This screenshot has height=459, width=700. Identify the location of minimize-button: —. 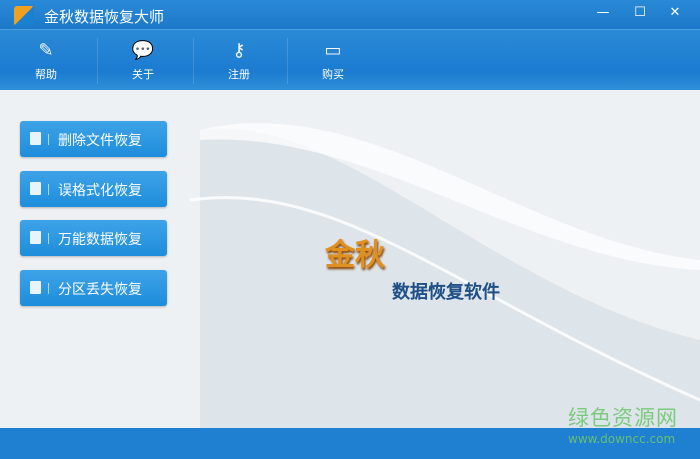
(603, 13).